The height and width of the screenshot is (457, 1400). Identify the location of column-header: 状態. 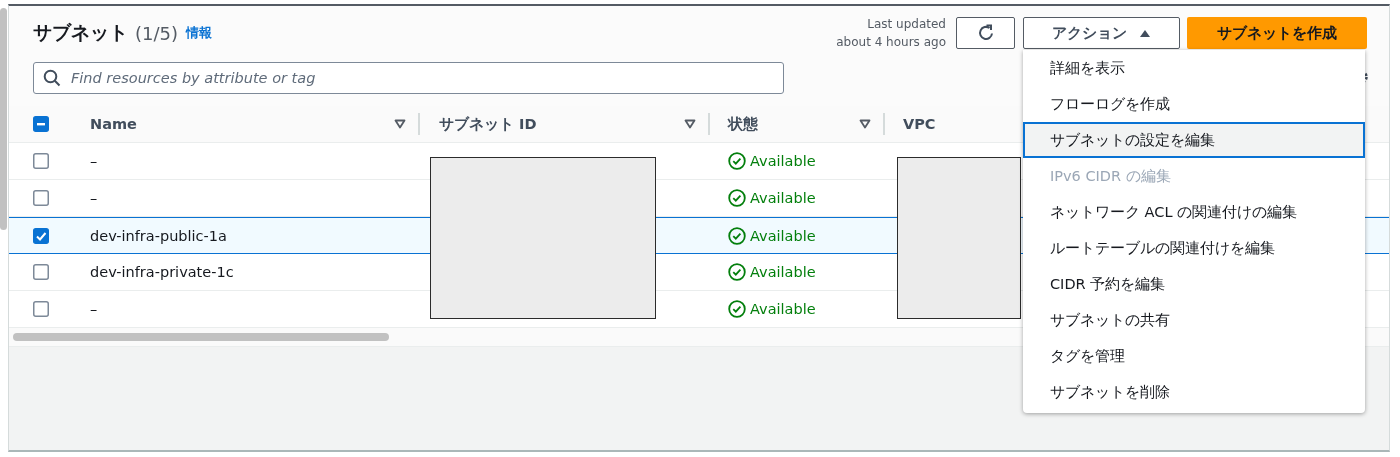
(743, 124).